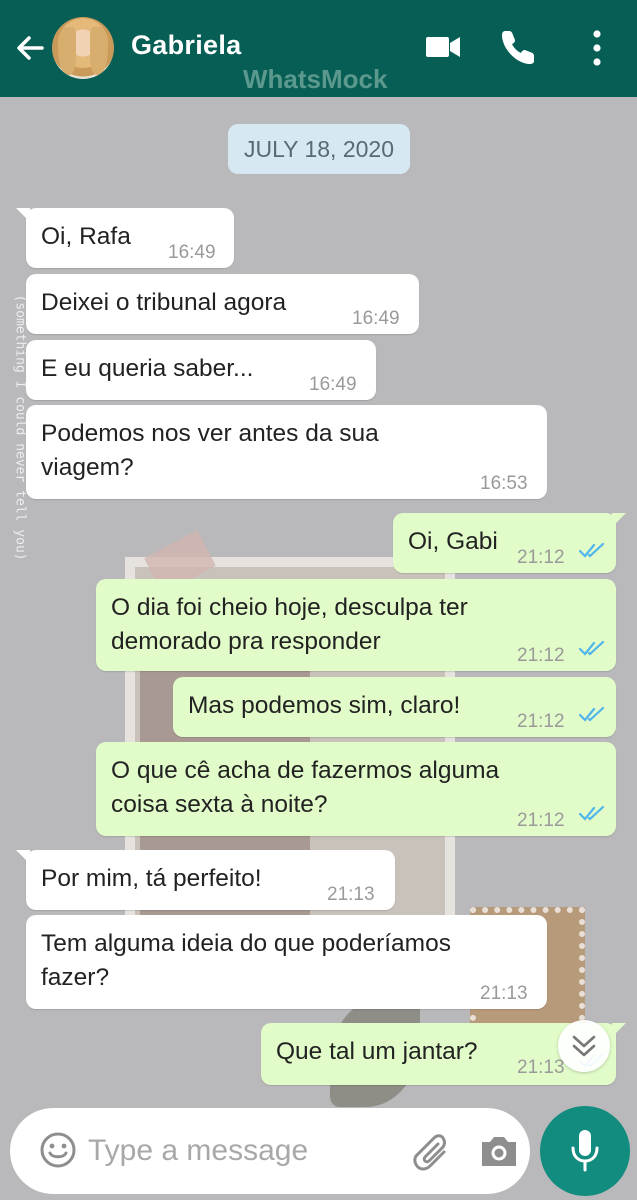 Image resolution: width=637 pixels, height=1200 pixels. I want to click on voice-message-button, so click(585, 1151).